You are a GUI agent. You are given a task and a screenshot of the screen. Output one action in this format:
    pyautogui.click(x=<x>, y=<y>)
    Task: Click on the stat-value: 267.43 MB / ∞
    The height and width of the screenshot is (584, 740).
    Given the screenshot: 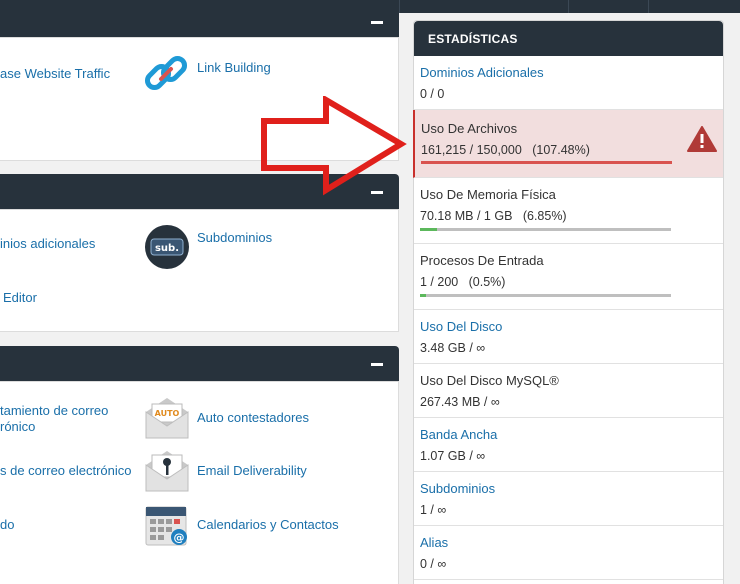 What is the action you would take?
    pyautogui.click(x=460, y=402)
    